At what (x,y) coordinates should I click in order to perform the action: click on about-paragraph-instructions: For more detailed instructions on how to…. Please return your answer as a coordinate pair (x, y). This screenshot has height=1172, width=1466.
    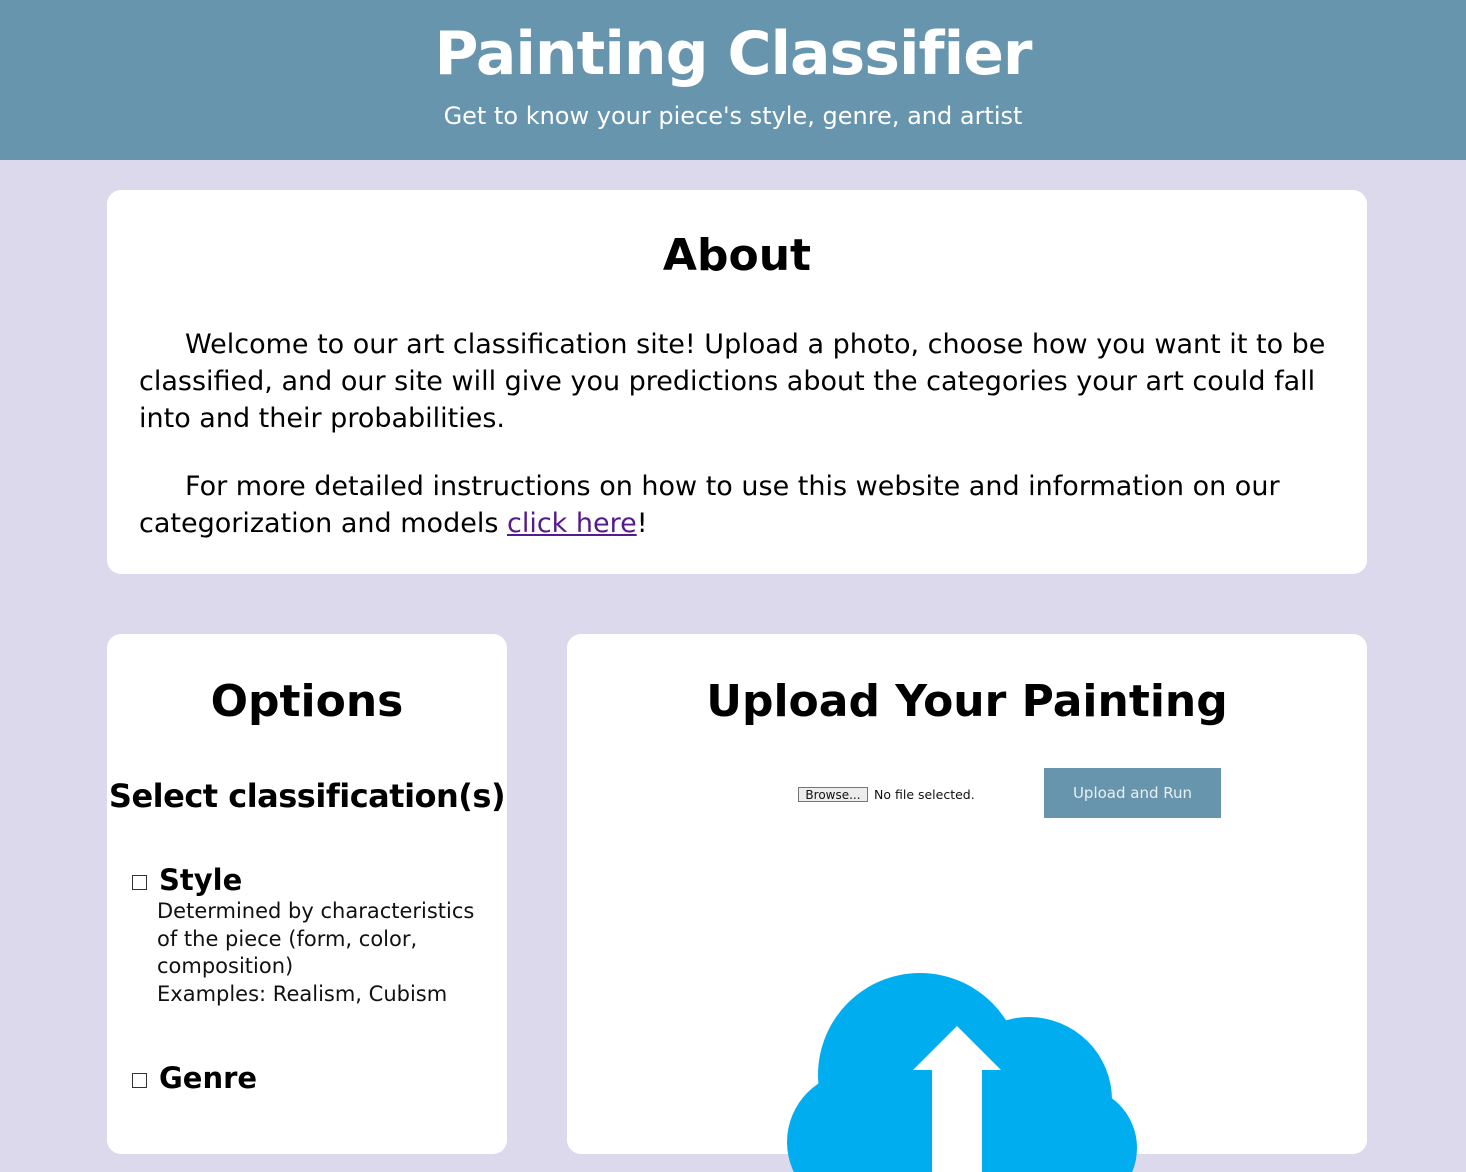
    Looking at the image, I should click on (739, 505).